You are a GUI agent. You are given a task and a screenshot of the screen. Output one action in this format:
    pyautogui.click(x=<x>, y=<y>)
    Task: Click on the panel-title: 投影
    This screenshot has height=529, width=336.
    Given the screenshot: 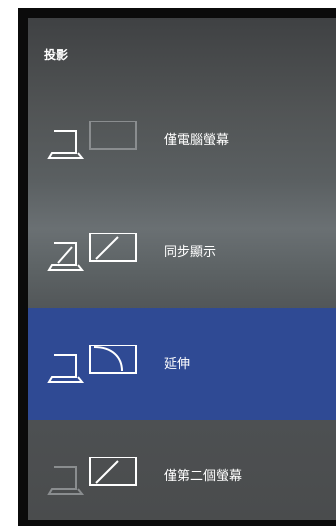 What is the action you would take?
    pyautogui.click(x=56, y=55)
    